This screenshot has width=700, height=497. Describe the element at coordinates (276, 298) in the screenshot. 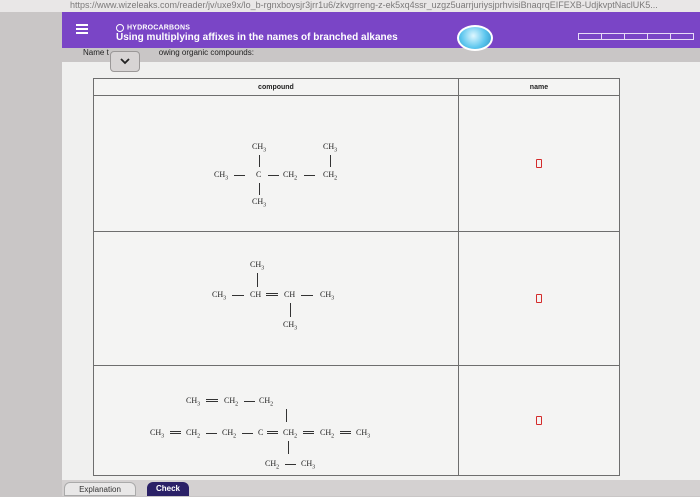

I see `compound-structure-2: CH3 CH3 CH CH CH3 CH3` at that location.